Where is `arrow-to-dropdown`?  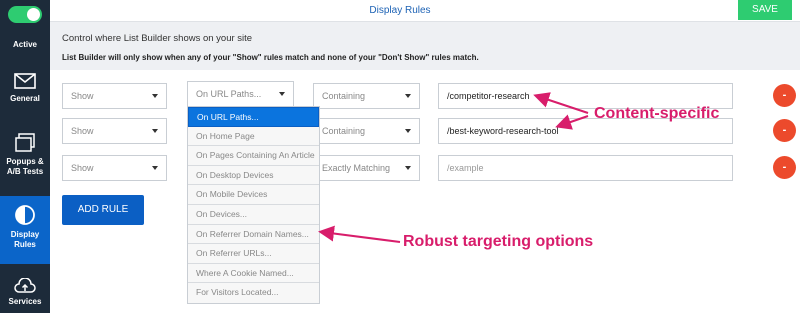
arrow-to-dropdown is located at coordinates (359, 234).